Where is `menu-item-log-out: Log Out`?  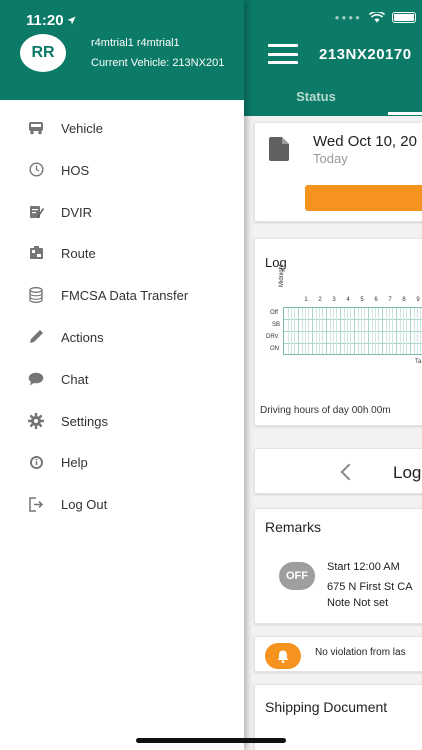
menu-item-log-out: Log Out is located at coordinates (122, 504).